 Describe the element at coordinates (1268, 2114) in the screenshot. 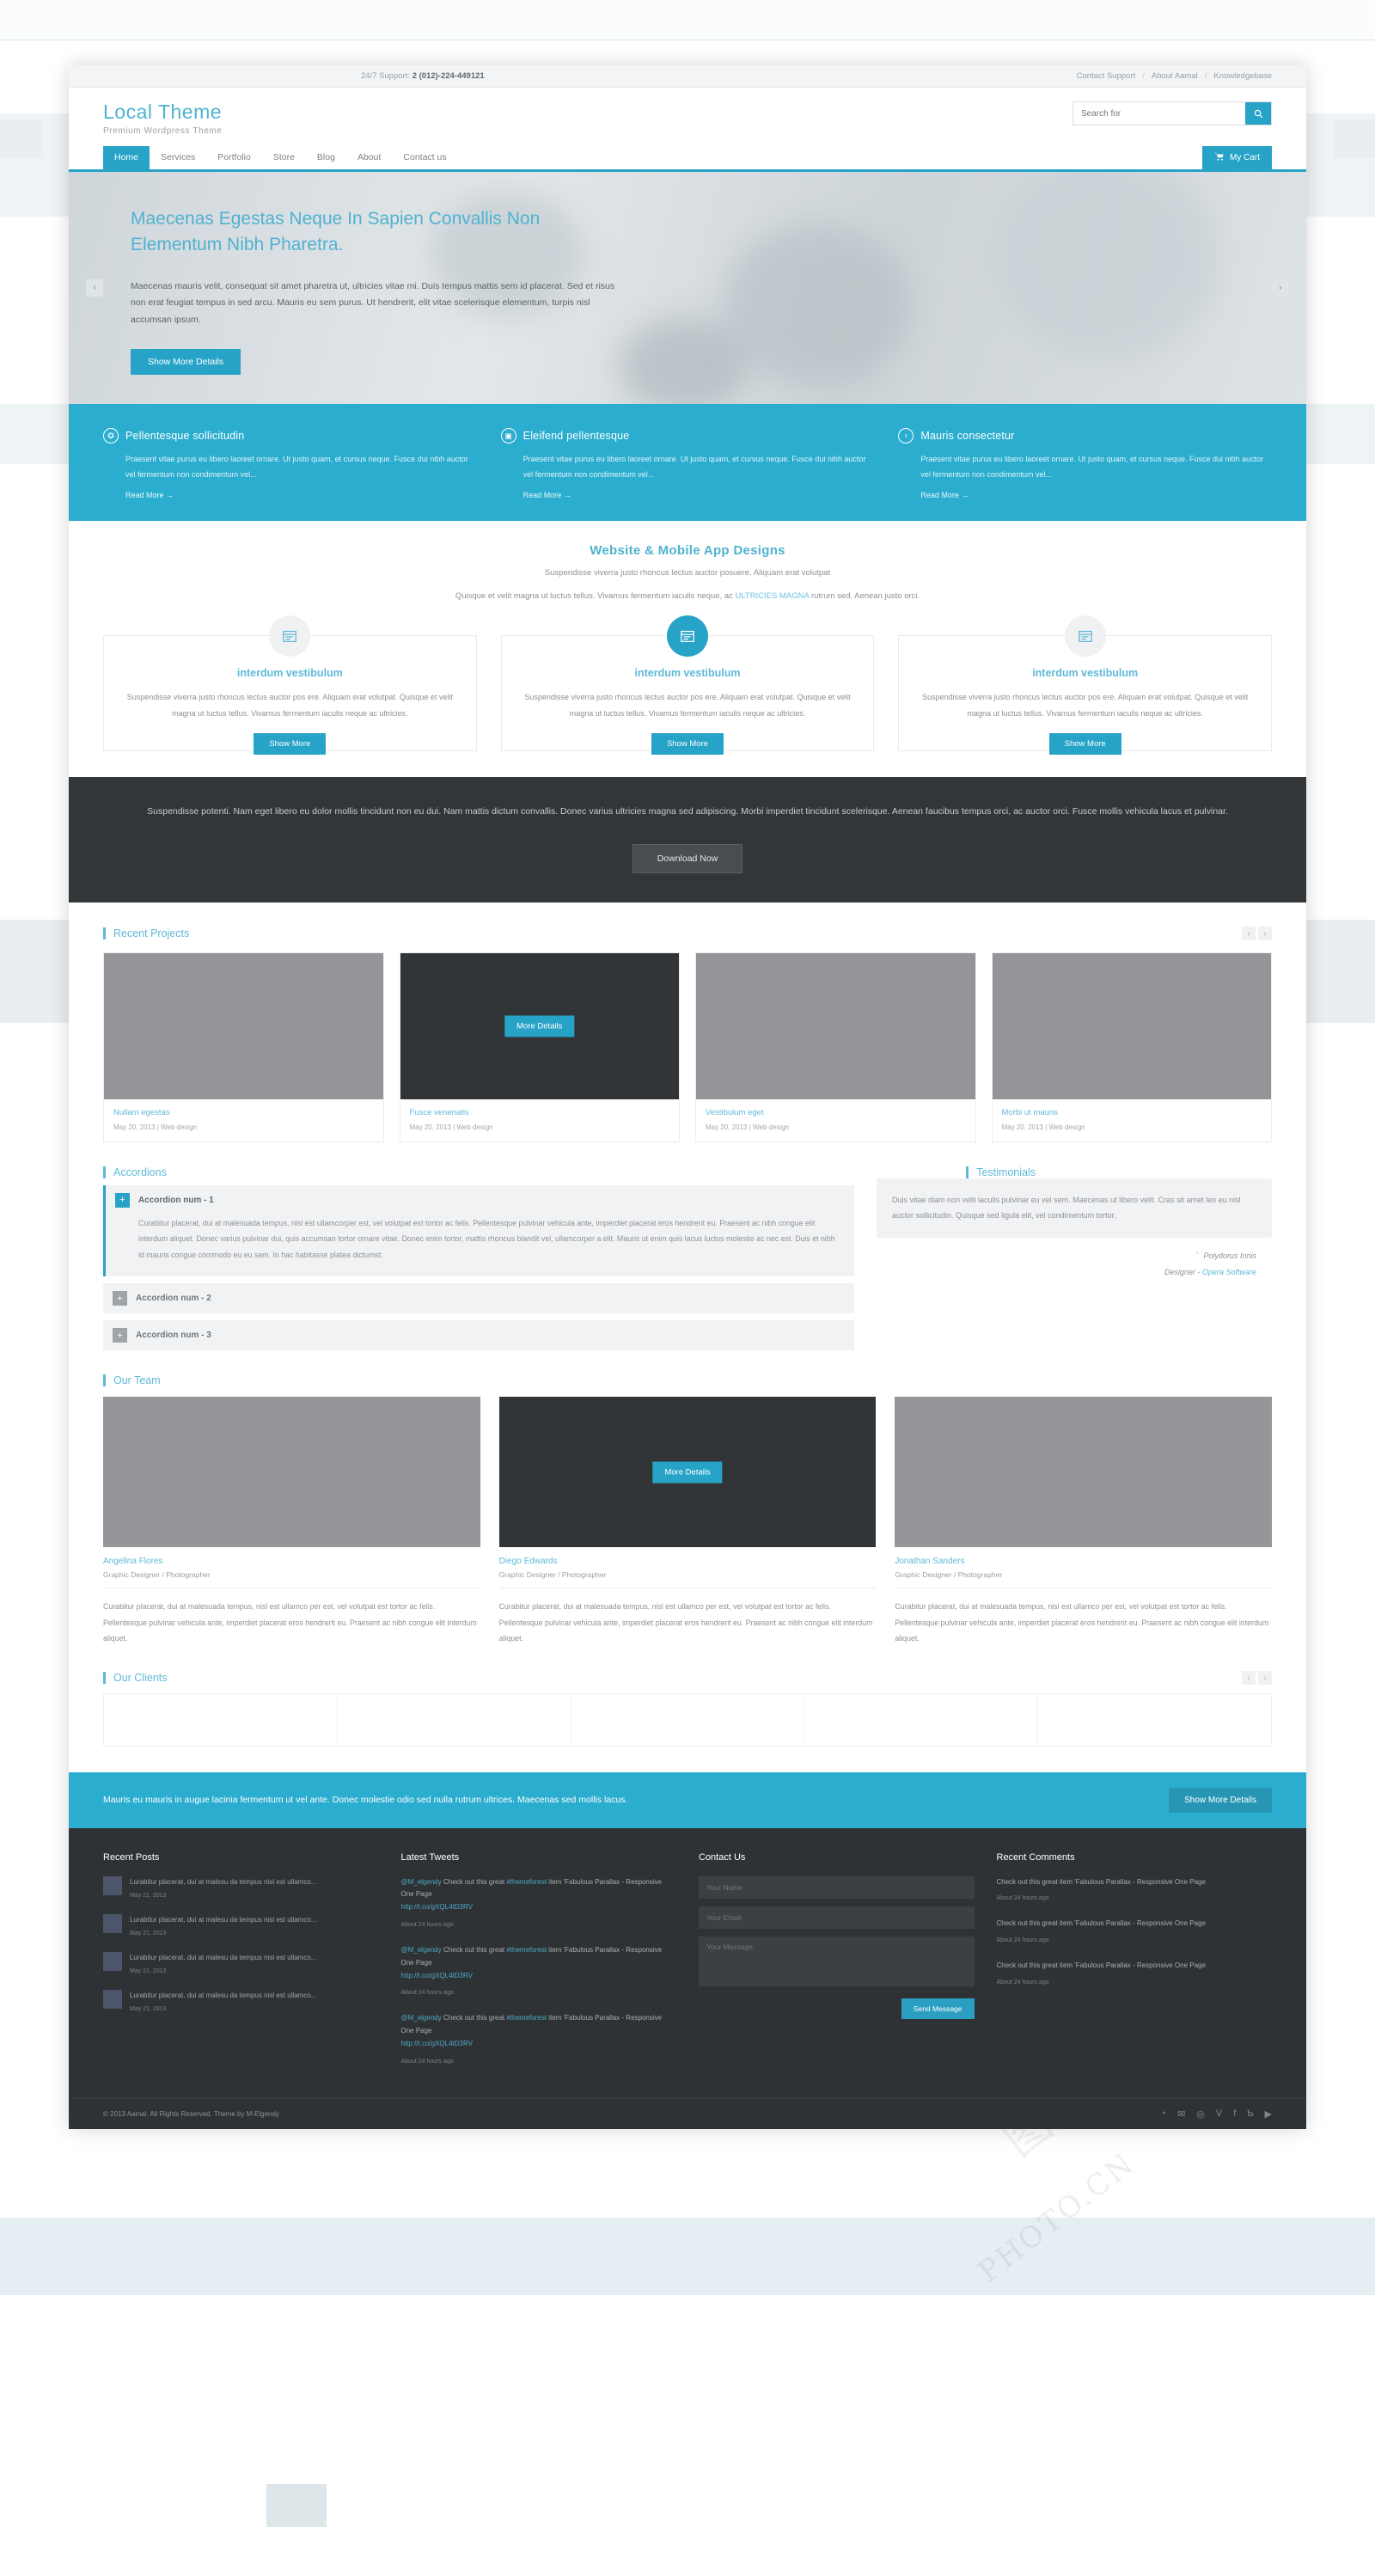

I see `youtube-icon: ▶` at that location.